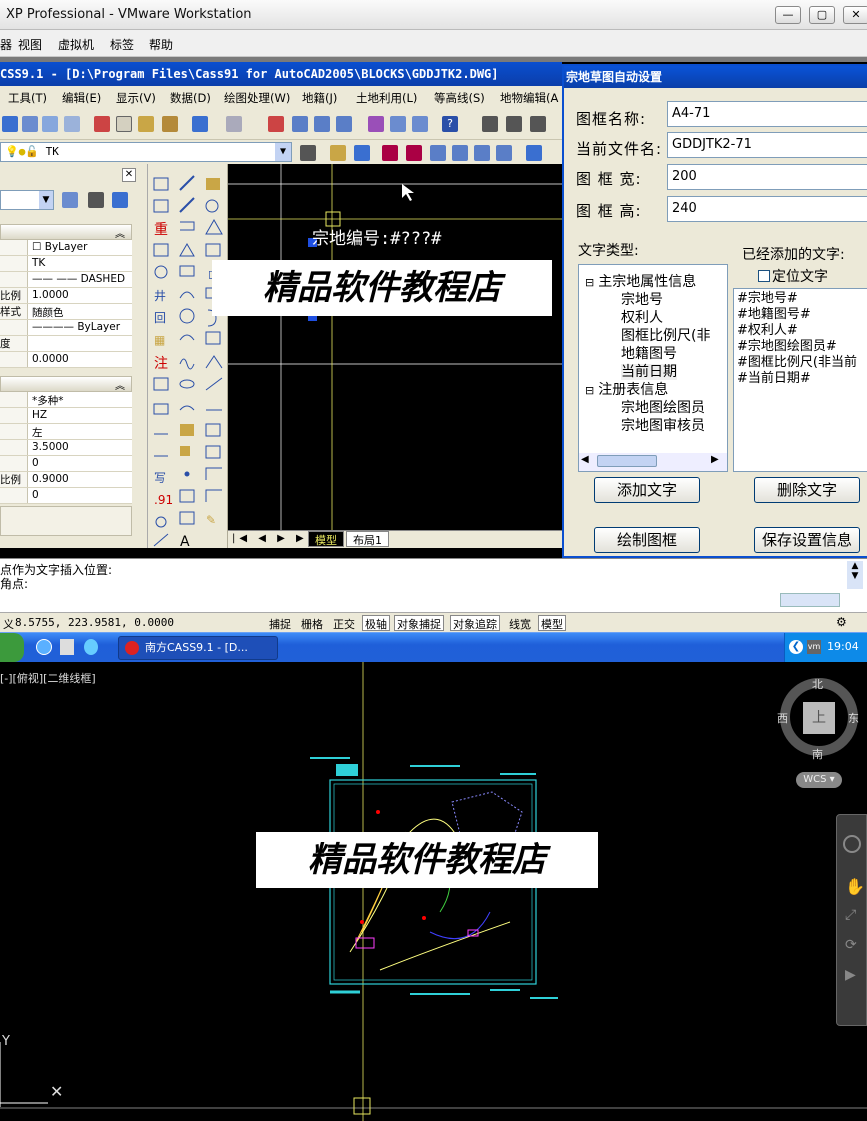 The width and height of the screenshot is (867, 1121). What do you see at coordinates (767, 177) in the screenshot?
I see `frame-width-input: 200` at bounding box center [767, 177].